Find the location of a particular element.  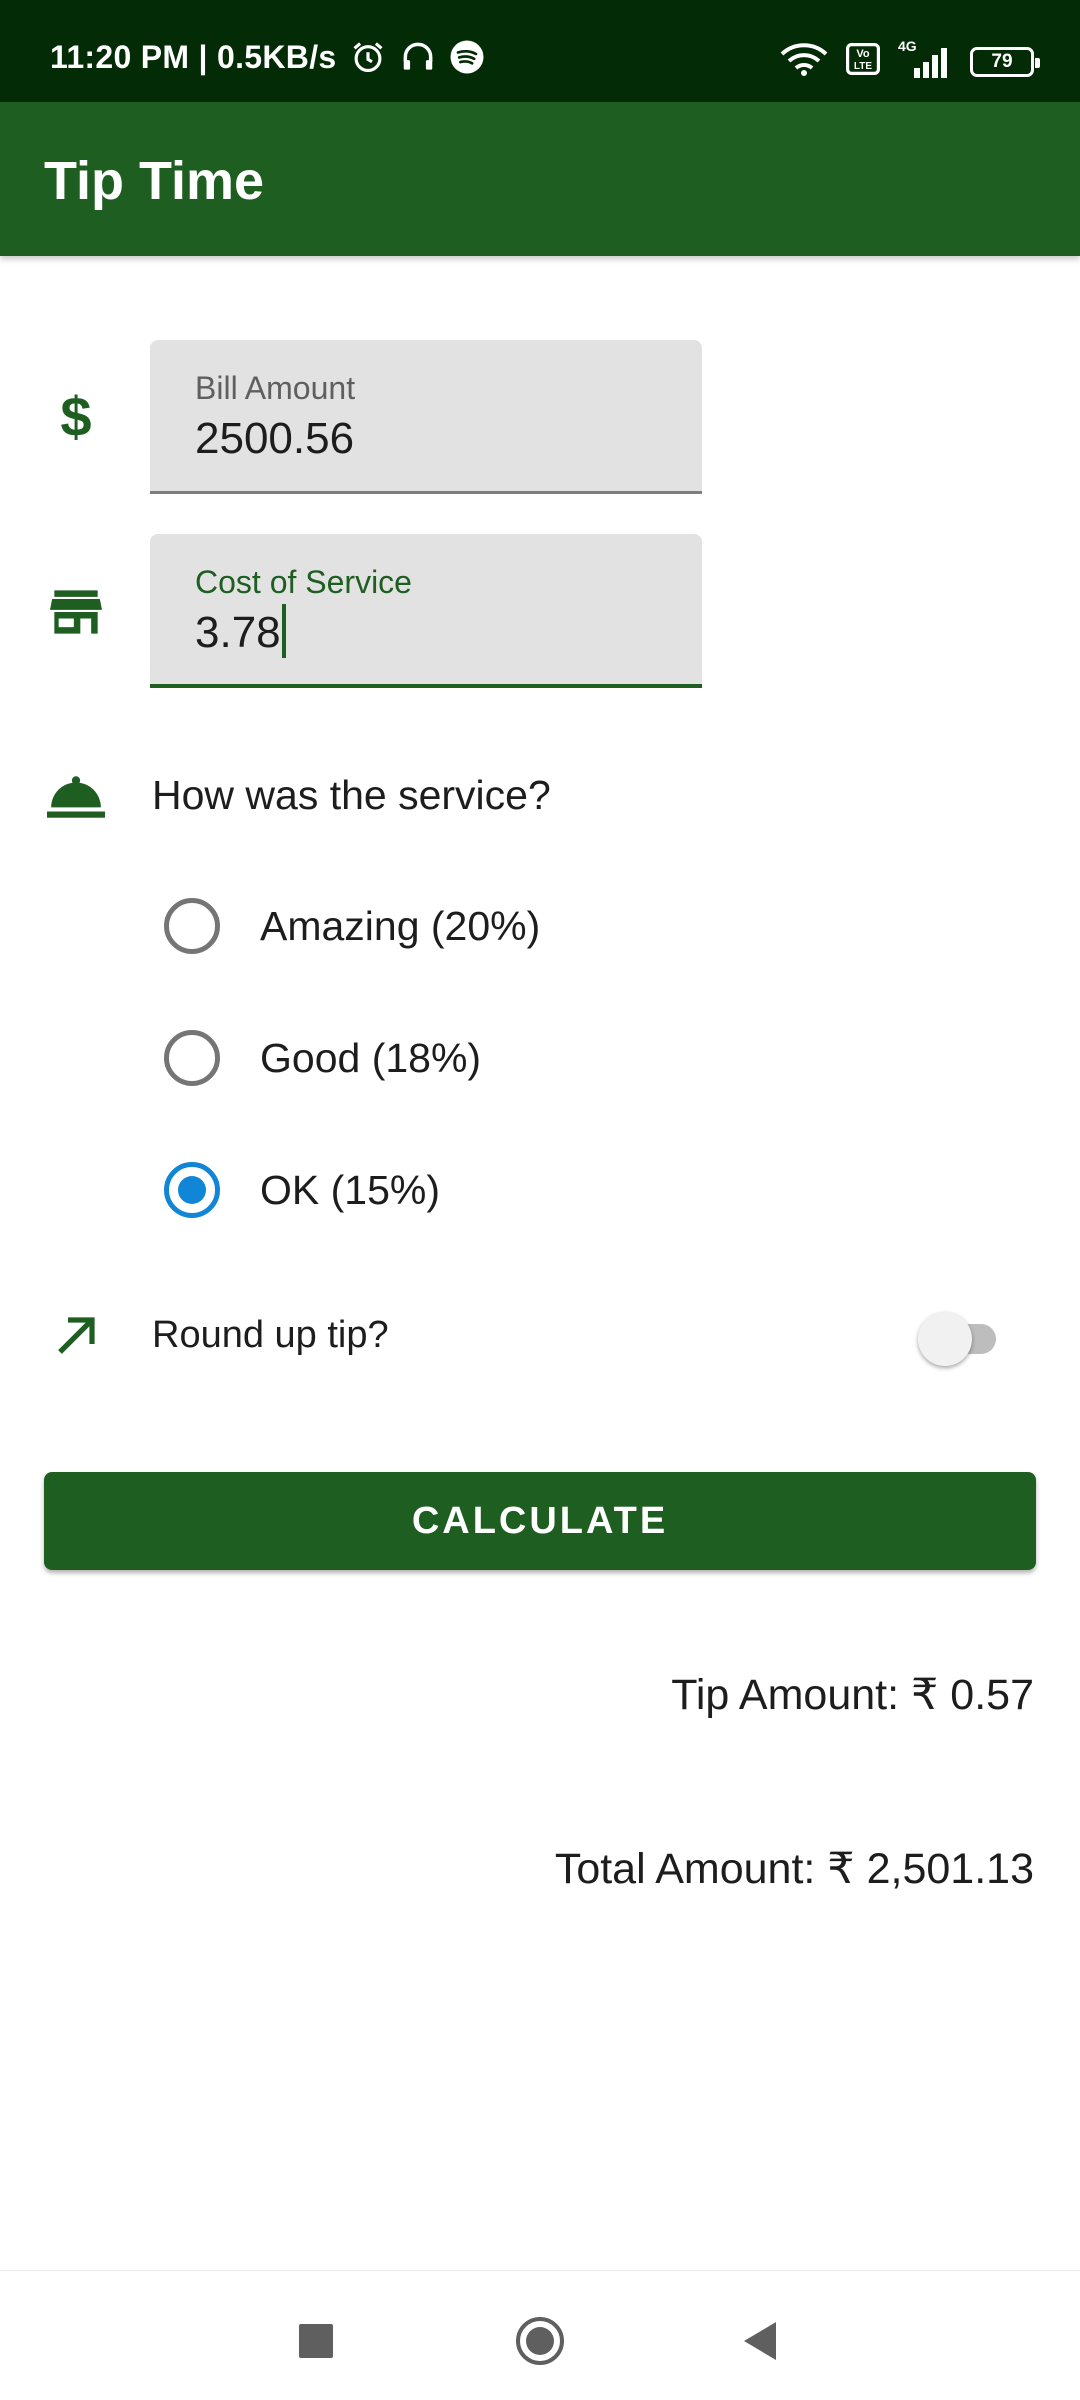

back-triangle-icon is located at coordinates (760, 2341).